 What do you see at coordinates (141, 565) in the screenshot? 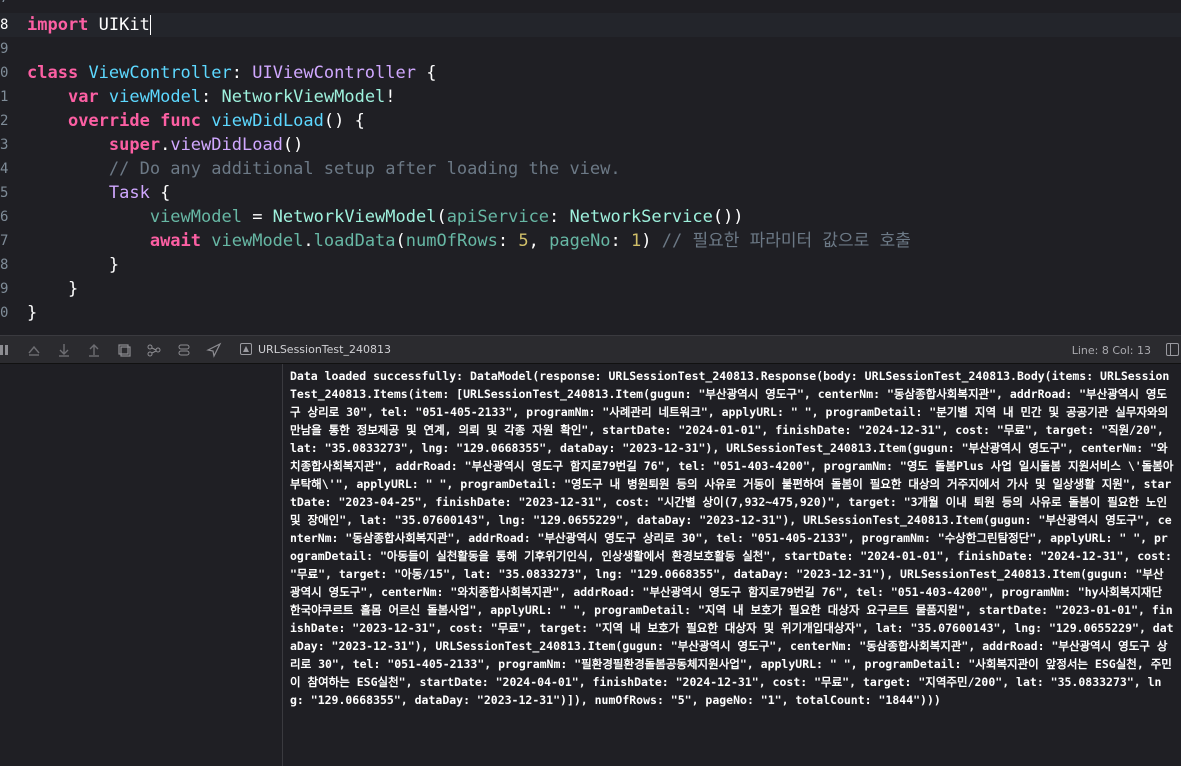
I see `variables-view` at bounding box center [141, 565].